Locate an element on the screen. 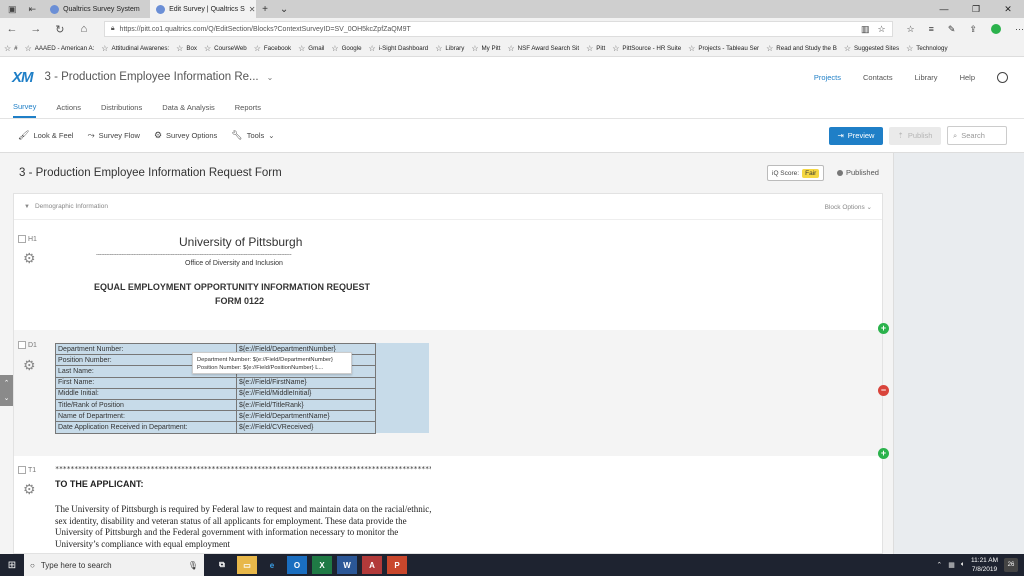  task-view-icon: ⧉ is located at coordinates (222, 565).